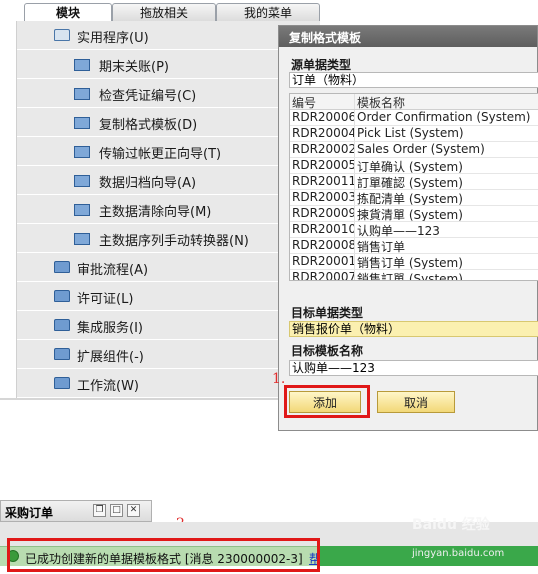 Image resolution: width=538 pixels, height=574 pixels. Describe the element at coordinates (410, 214) in the screenshot. I see `cell-name: 揀貨清單 (System)` at that location.